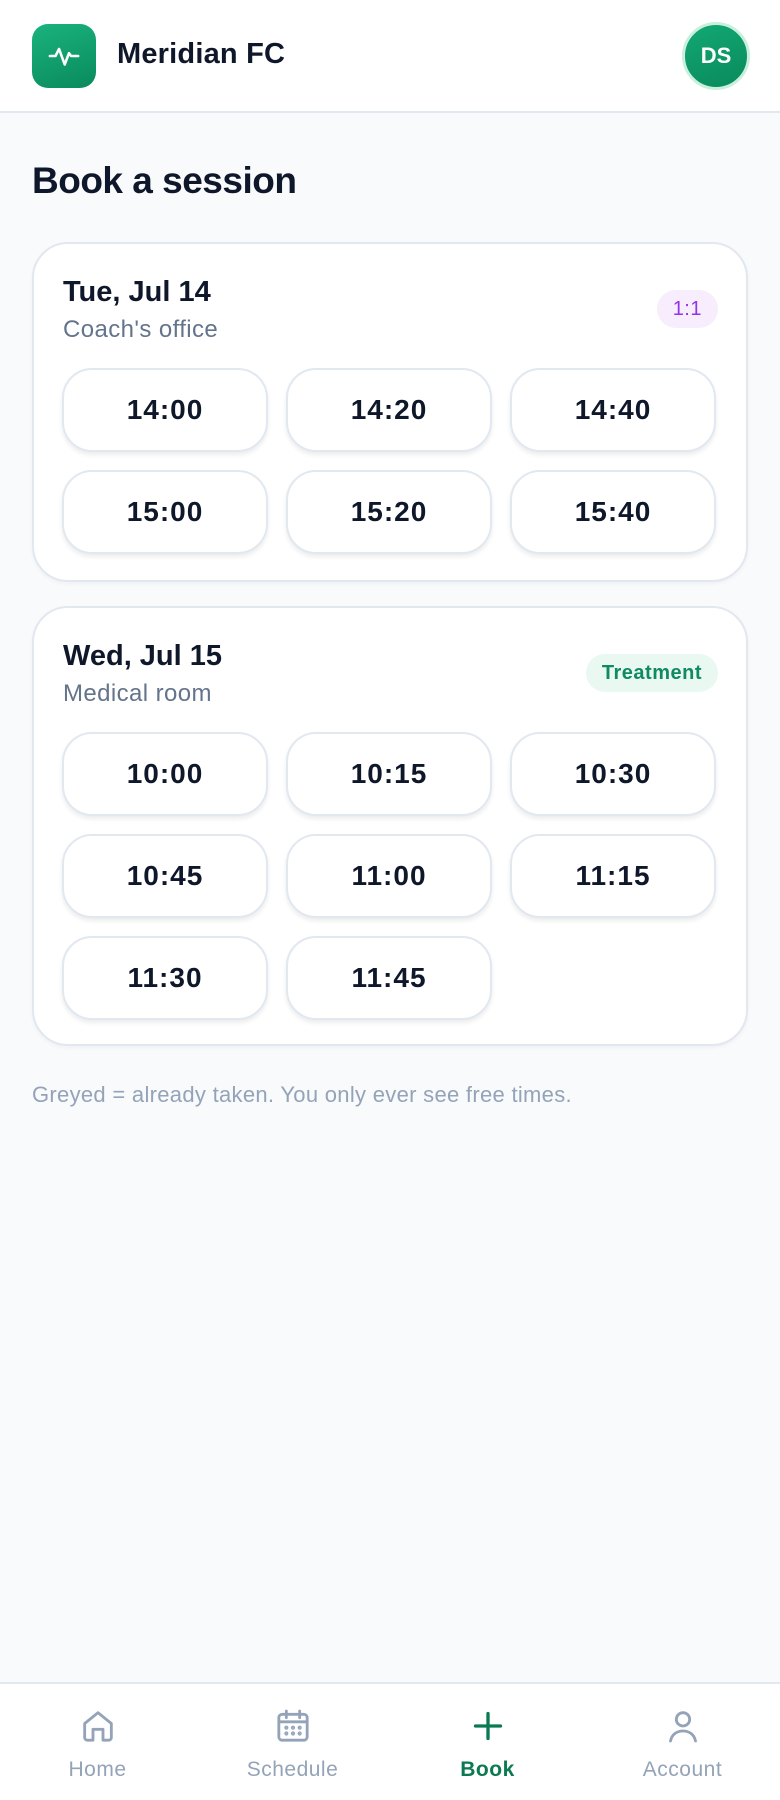  I want to click on time-slot-button: 14:00, so click(165, 410).